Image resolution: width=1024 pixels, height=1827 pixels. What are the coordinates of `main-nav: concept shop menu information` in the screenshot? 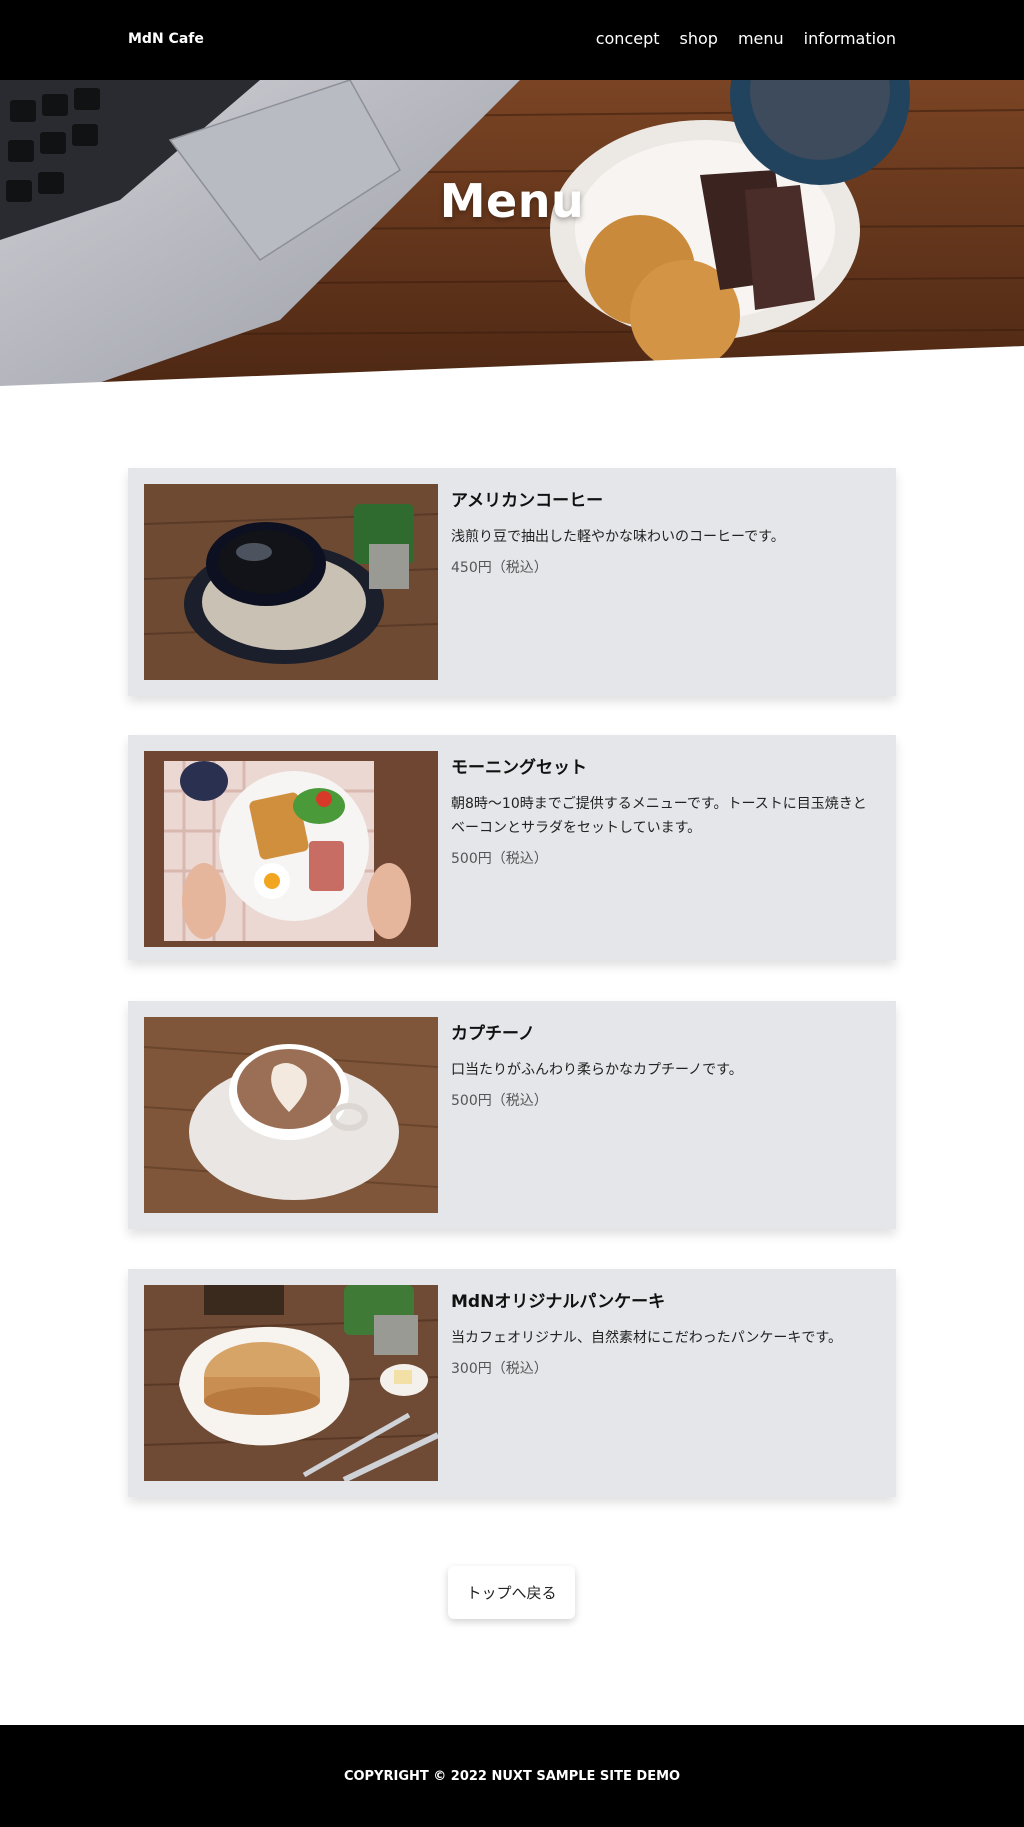 It's located at (746, 38).